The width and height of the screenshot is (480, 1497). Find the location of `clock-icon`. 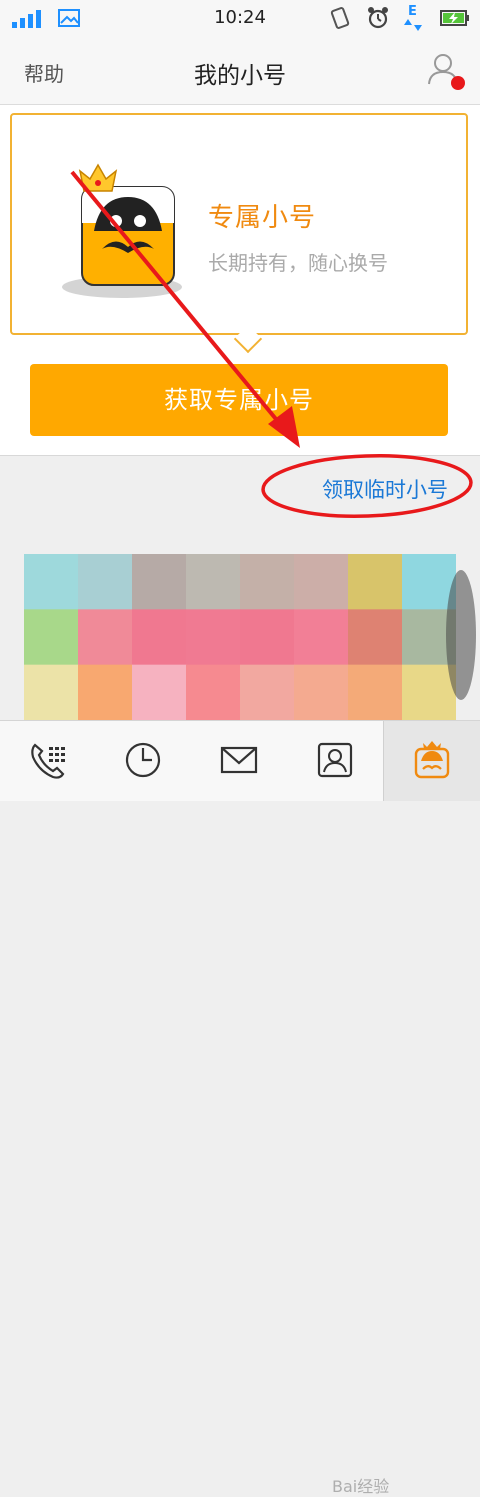

clock-icon is located at coordinates (143, 760).